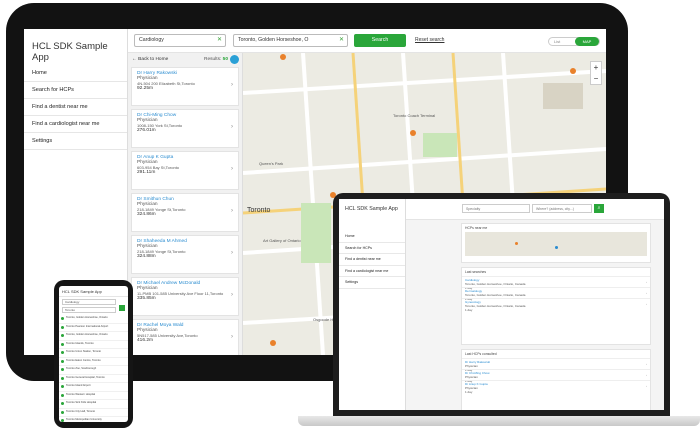 The image size is (700, 428). Describe the element at coordinates (93, 291) in the screenshot. I see `phone-app-title: HCL SDK Sample App` at that location.